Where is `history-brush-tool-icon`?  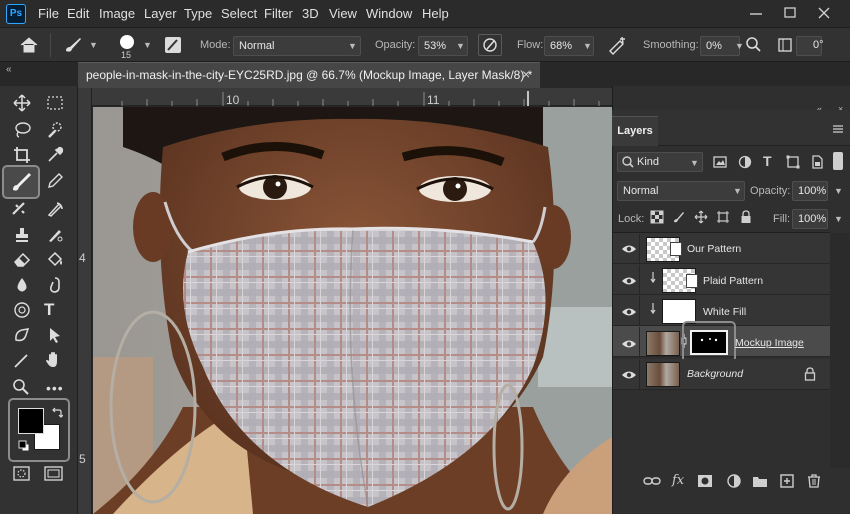
history-brush-tool-icon is located at coordinates (55, 209).